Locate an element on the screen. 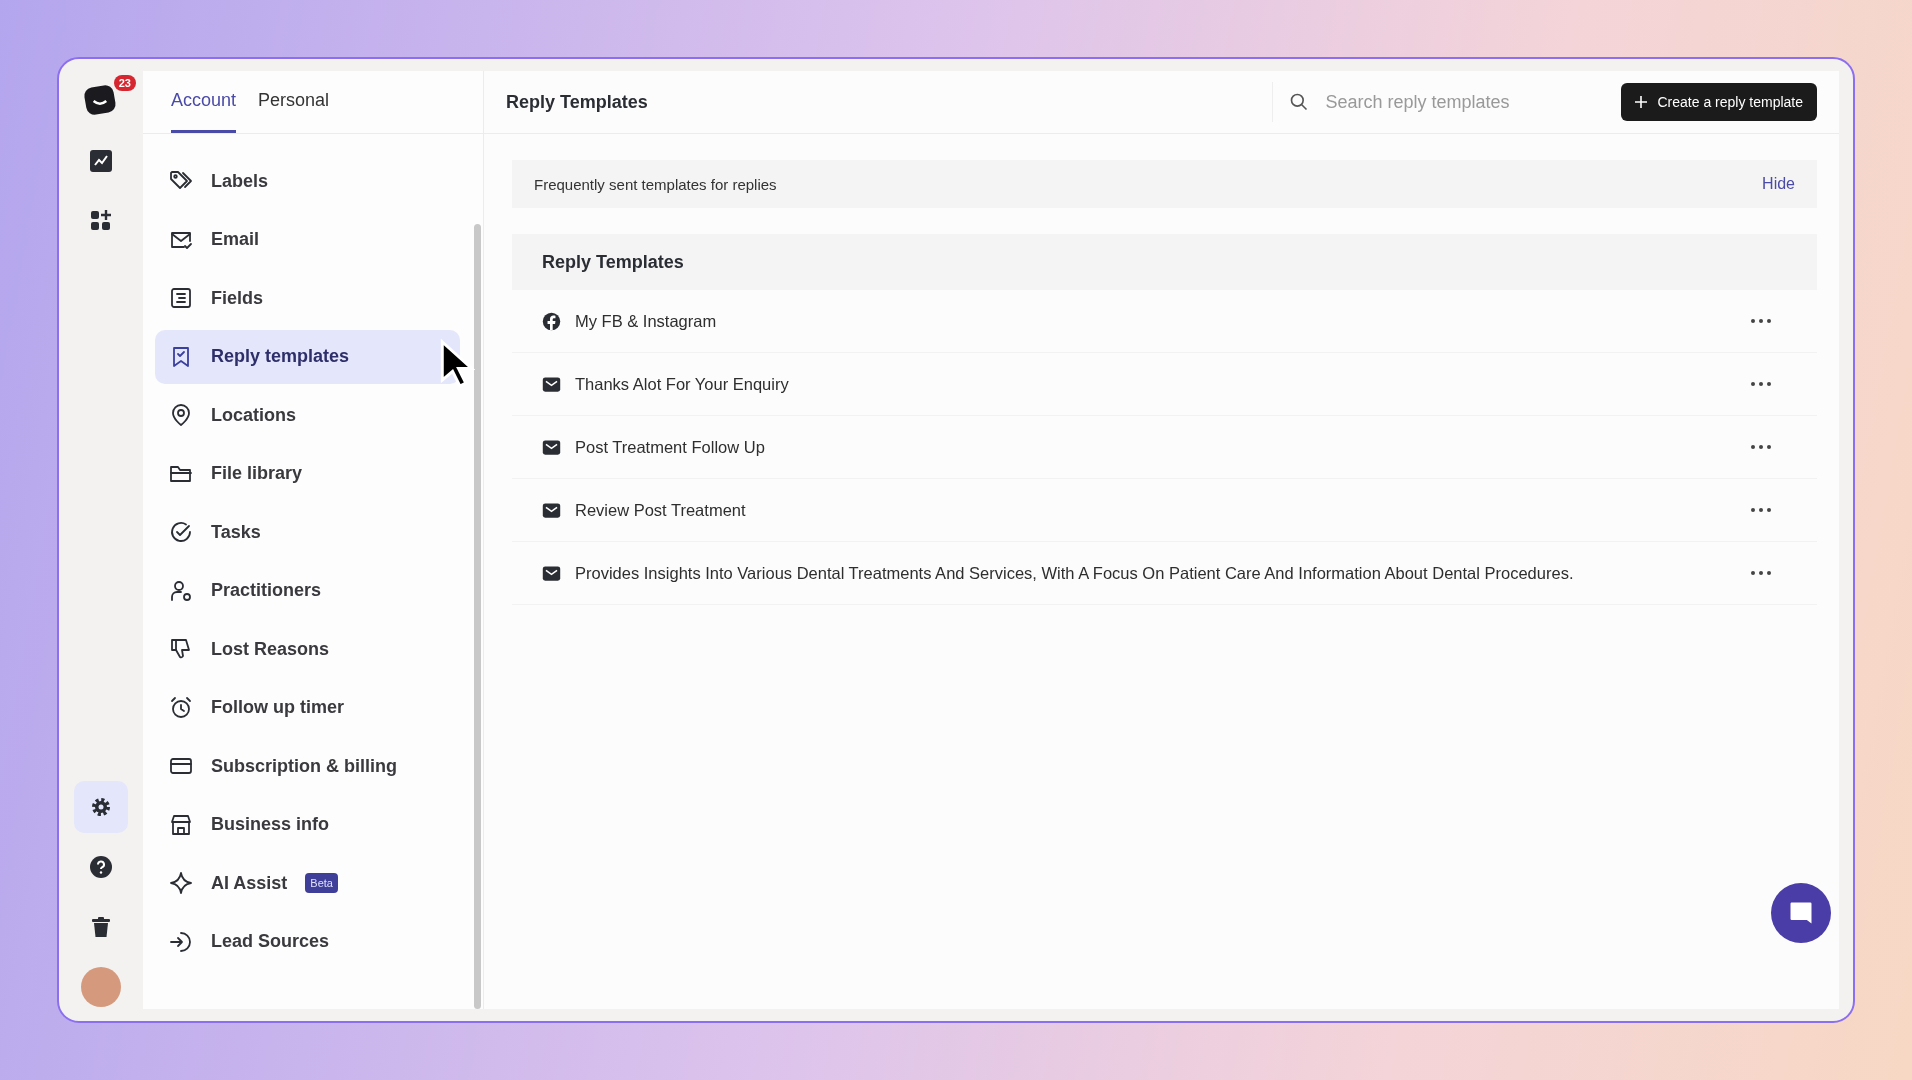 This screenshot has height=1080, width=1912. beta-badge: Beta is located at coordinates (321, 883).